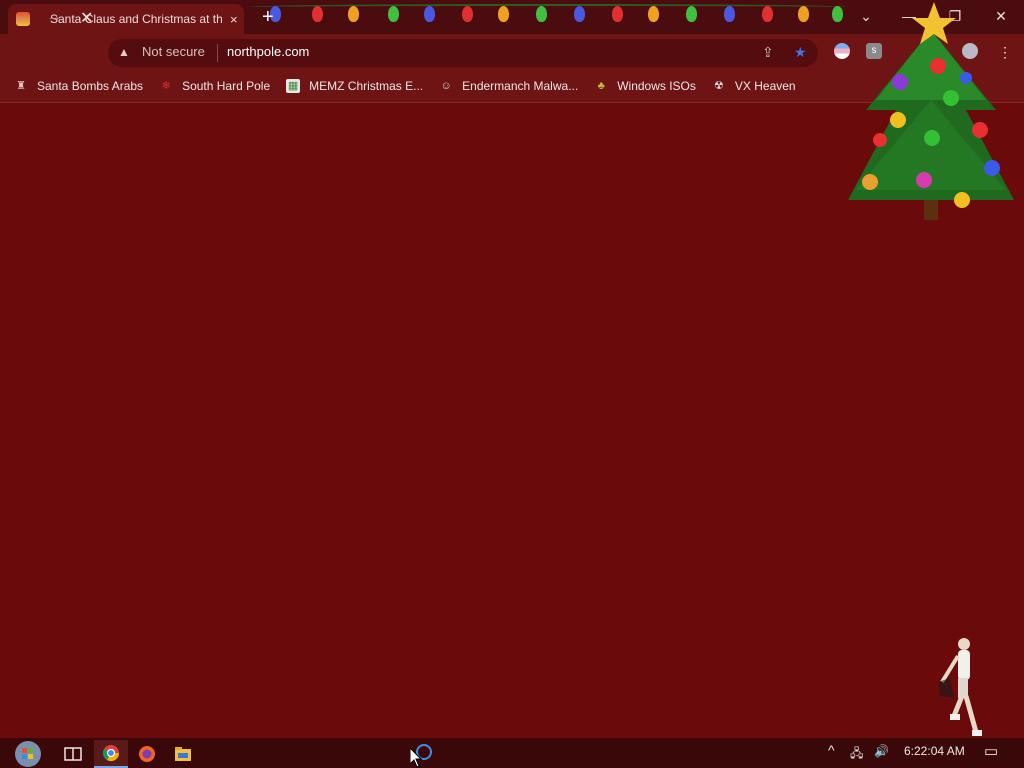 The width and height of the screenshot is (1024, 768). I want to click on tab-close-icon: ×, so click(234, 19).